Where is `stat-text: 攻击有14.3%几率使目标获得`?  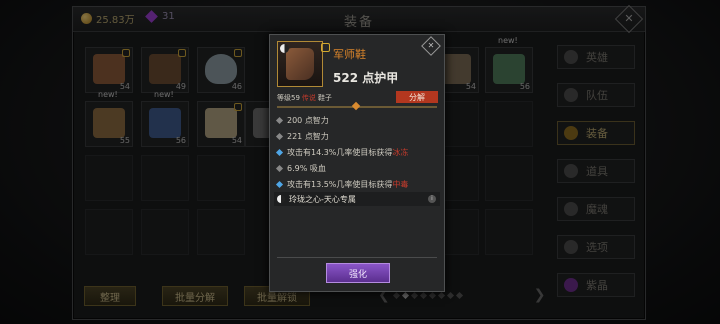 stat-text: 攻击有14.3%几率使目标获得 is located at coordinates (340, 152).